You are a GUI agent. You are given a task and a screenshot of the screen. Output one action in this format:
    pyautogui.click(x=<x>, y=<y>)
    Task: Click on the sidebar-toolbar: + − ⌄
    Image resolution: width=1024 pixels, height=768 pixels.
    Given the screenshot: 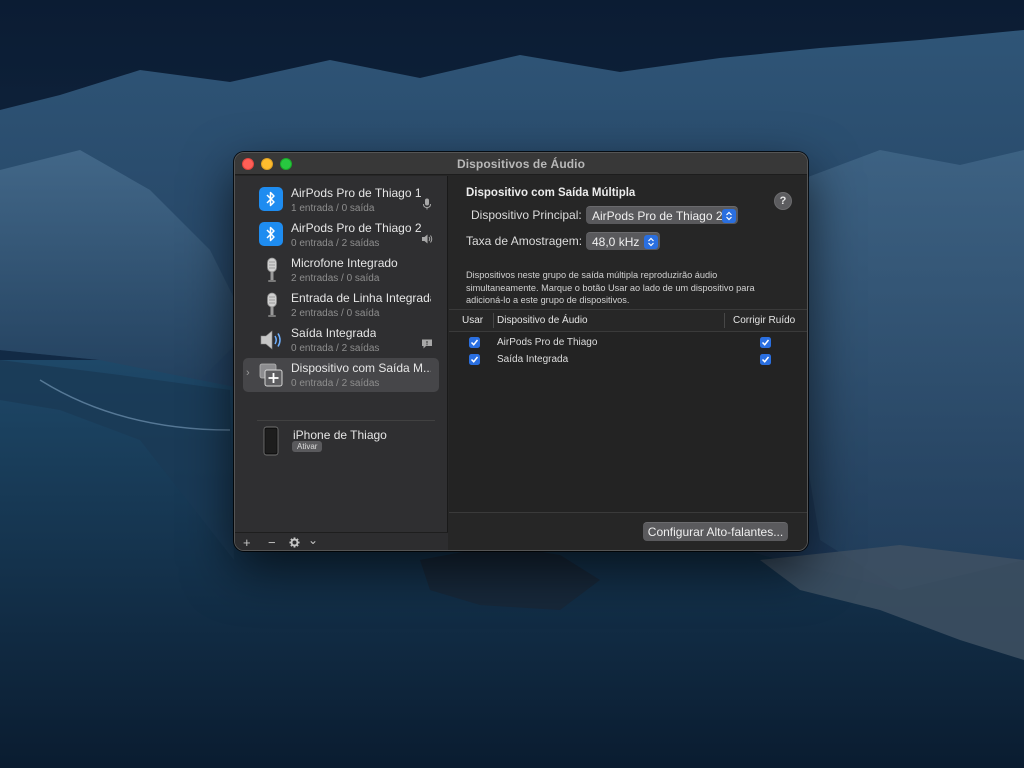 What is the action you would take?
    pyautogui.click(x=341, y=541)
    